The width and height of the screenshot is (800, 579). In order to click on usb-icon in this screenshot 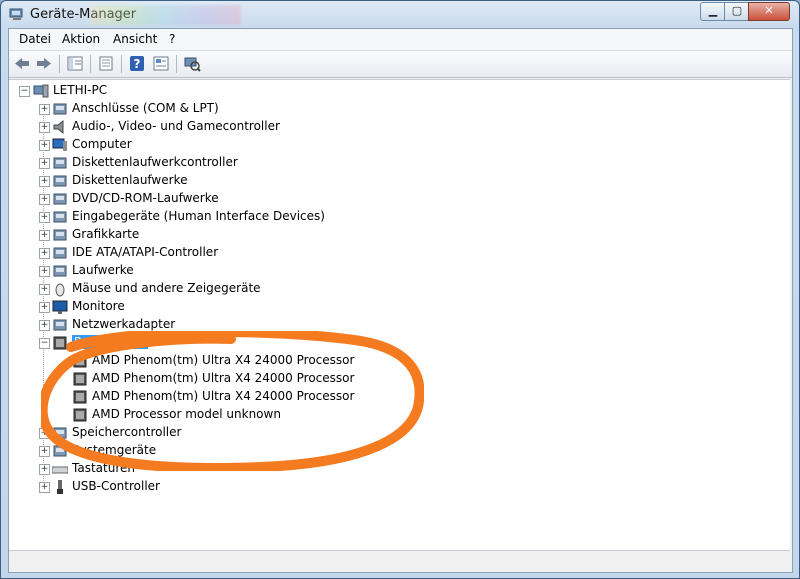, I will do `click(60, 487)`.